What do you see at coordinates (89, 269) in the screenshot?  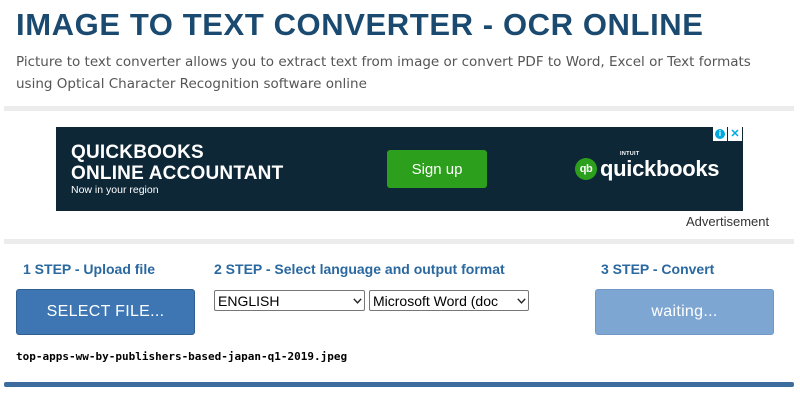 I see `step1-label: 1 STEP - Upload file` at bounding box center [89, 269].